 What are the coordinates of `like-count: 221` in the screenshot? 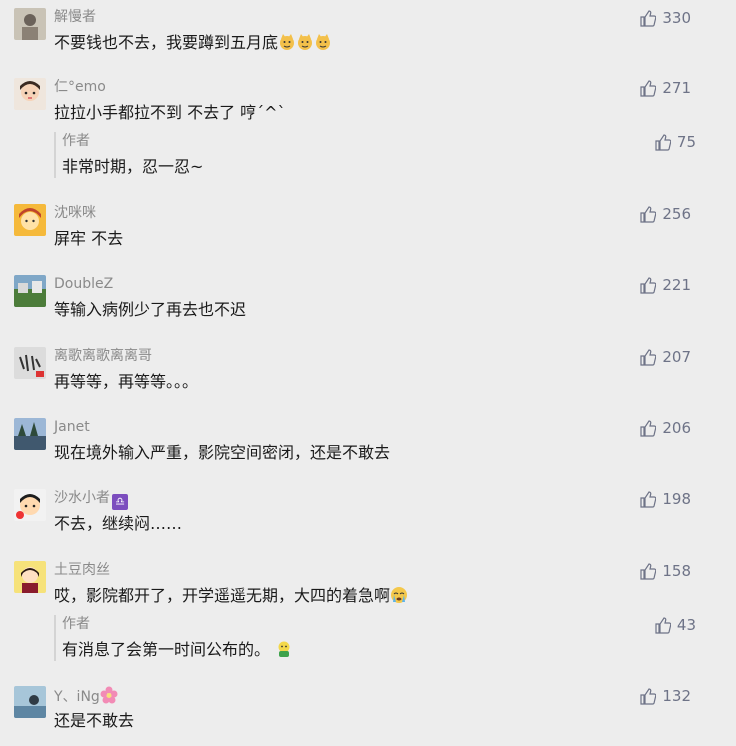 It's located at (676, 285).